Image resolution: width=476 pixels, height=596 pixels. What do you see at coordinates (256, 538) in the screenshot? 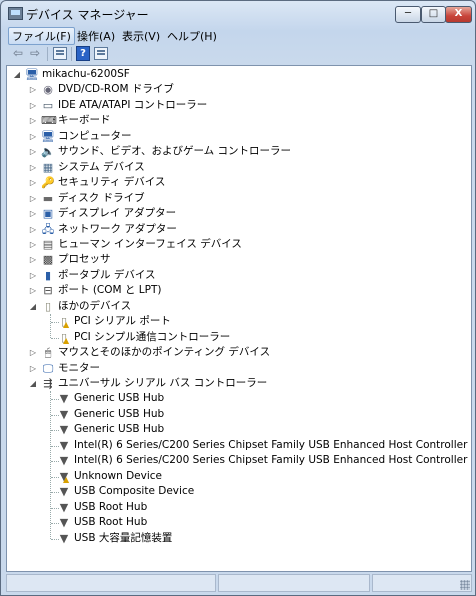
I see `tree-device: ▼ USB 大容量記憶装置` at bounding box center [256, 538].